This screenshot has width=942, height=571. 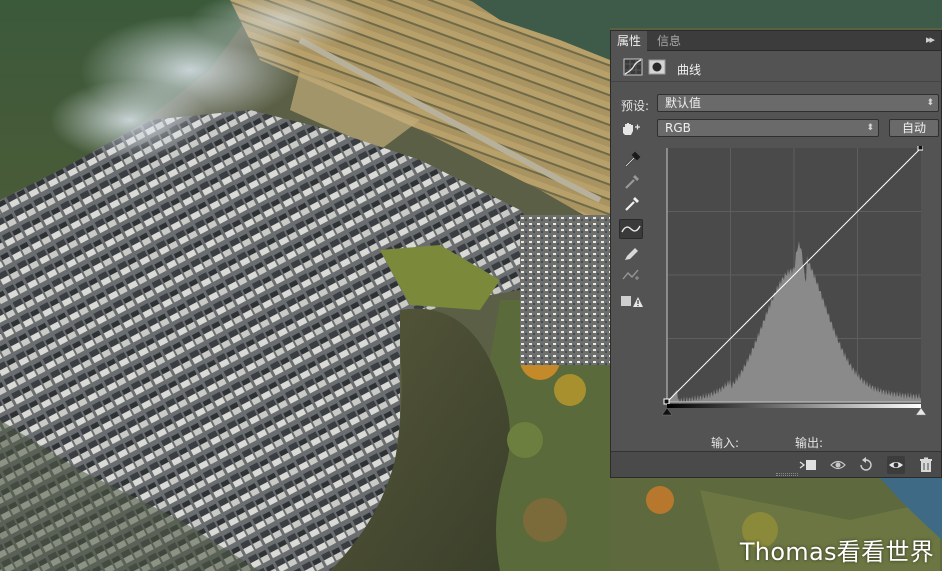 What do you see at coordinates (838, 465) in the screenshot?
I see `view-previous-state-icon` at bounding box center [838, 465].